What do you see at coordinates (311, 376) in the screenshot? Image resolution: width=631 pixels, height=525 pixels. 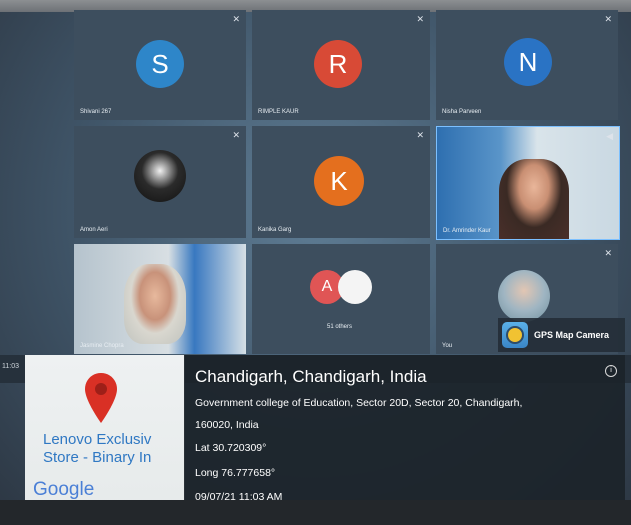 I see `city-title: Chandigarh, Chandigarh, India` at bounding box center [311, 376].